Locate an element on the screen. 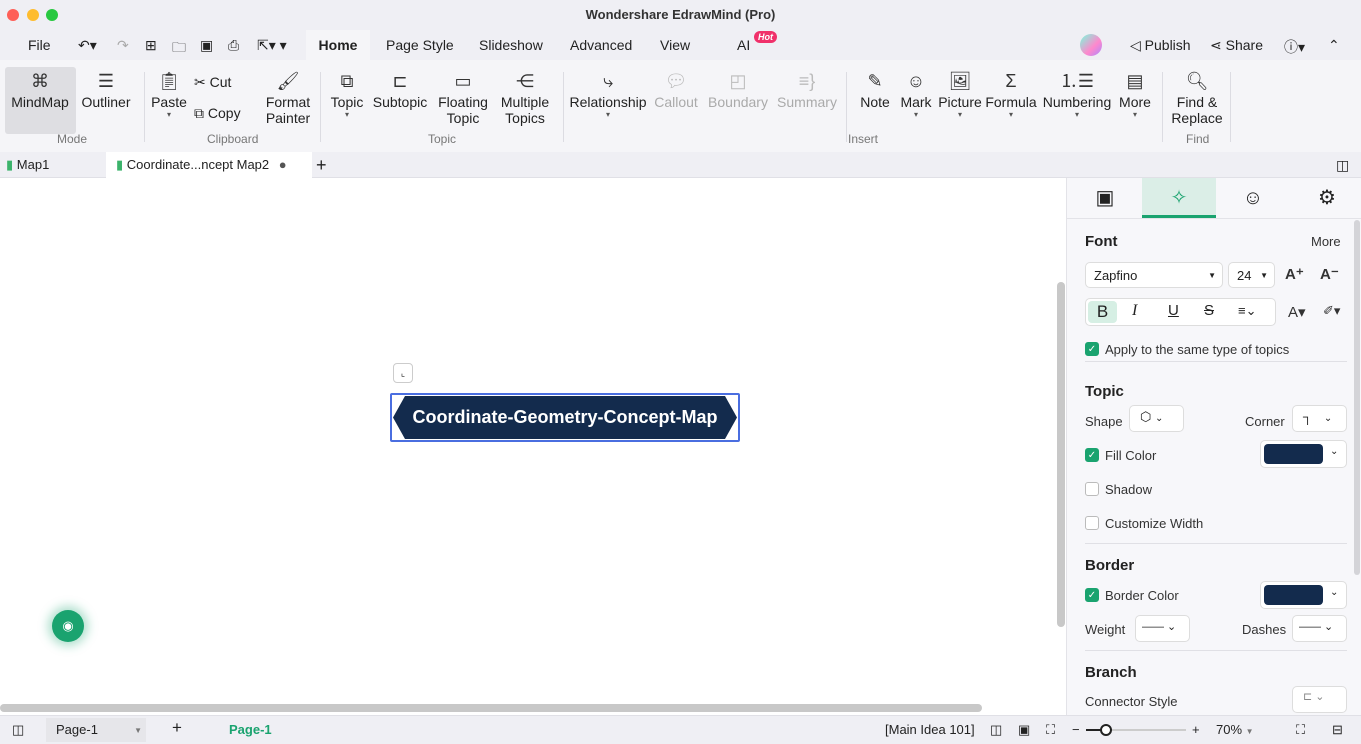 The height and width of the screenshot is (744, 1361). apply-same-checkbox: ✓ is located at coordinates (1092, 349).